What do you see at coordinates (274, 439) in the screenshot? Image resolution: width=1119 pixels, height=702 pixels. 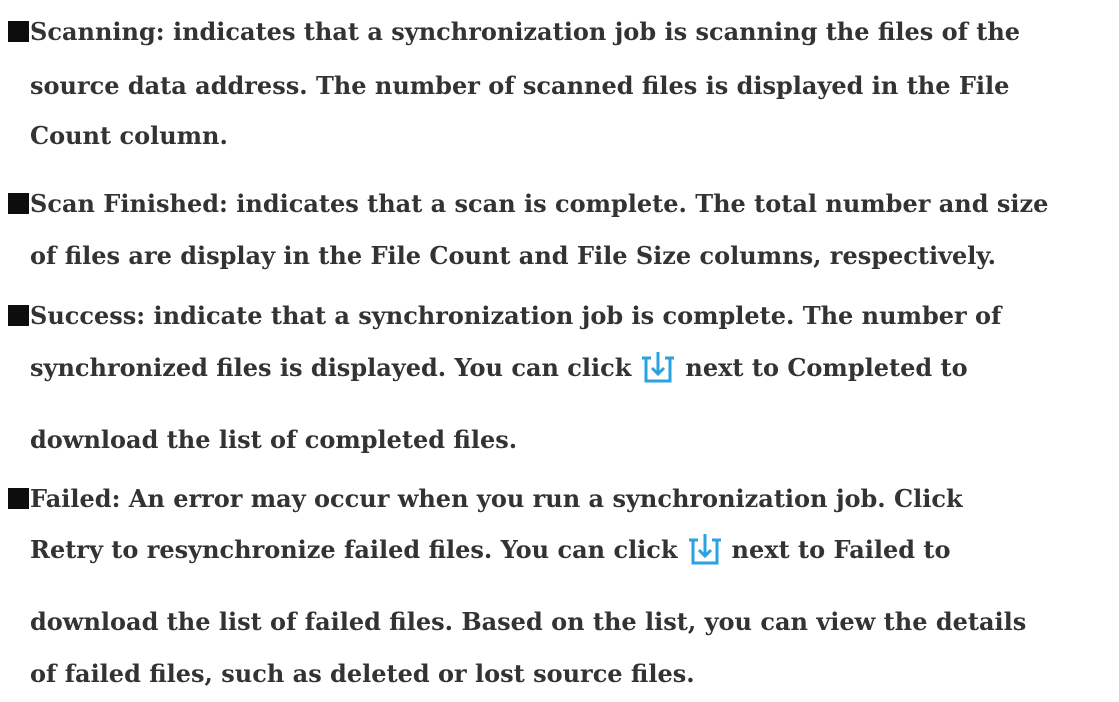 I see `text-line: download the list of completed files.` at bounding box center [274, 439].